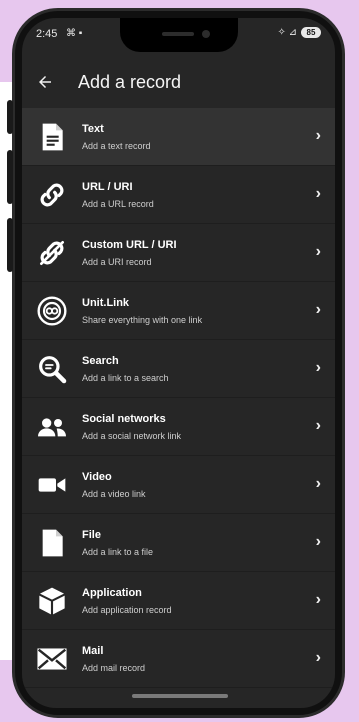 This screenshot has height=722, width=359. What do you see at coordinates (178, 137) in the screenshot?
I see `record-item-text: Text Add a text record ›` at bounding box center [178, 137].